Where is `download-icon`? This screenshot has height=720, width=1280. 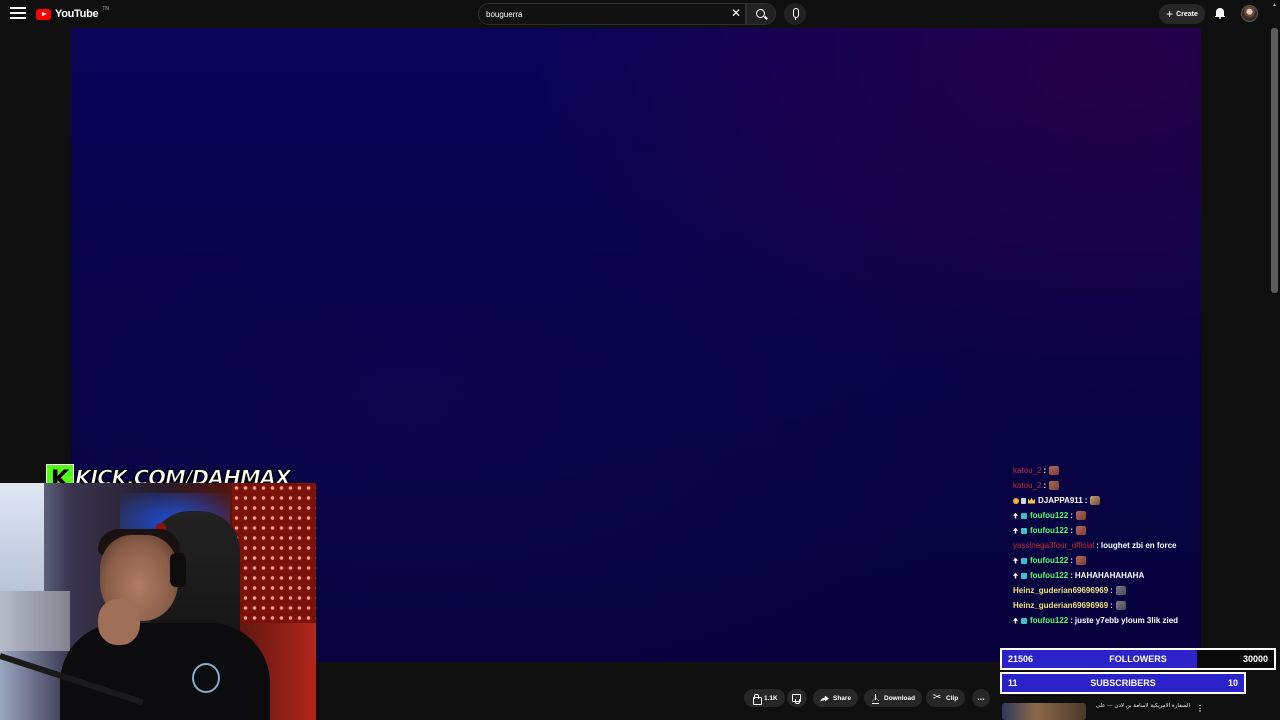
download-icon is located at coordinates (875, 698).